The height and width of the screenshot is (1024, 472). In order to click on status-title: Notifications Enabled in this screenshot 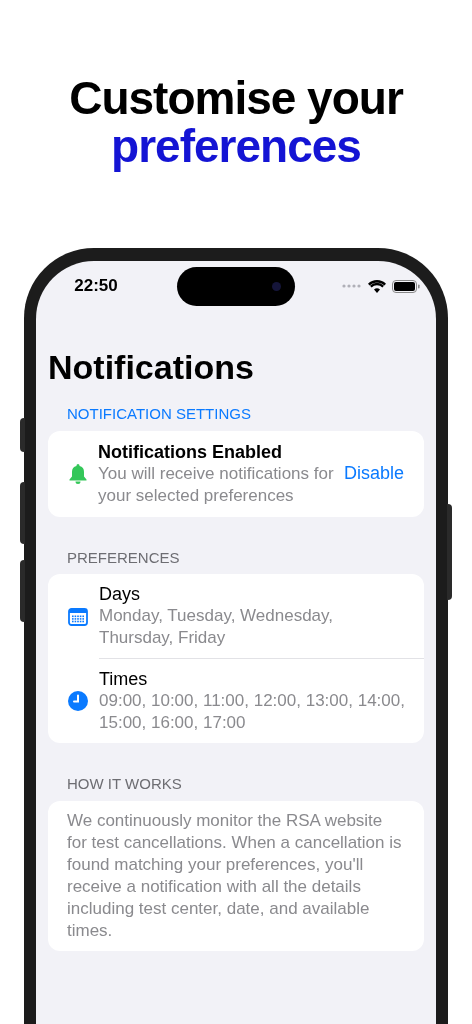, I will do `click(191, 451)`.